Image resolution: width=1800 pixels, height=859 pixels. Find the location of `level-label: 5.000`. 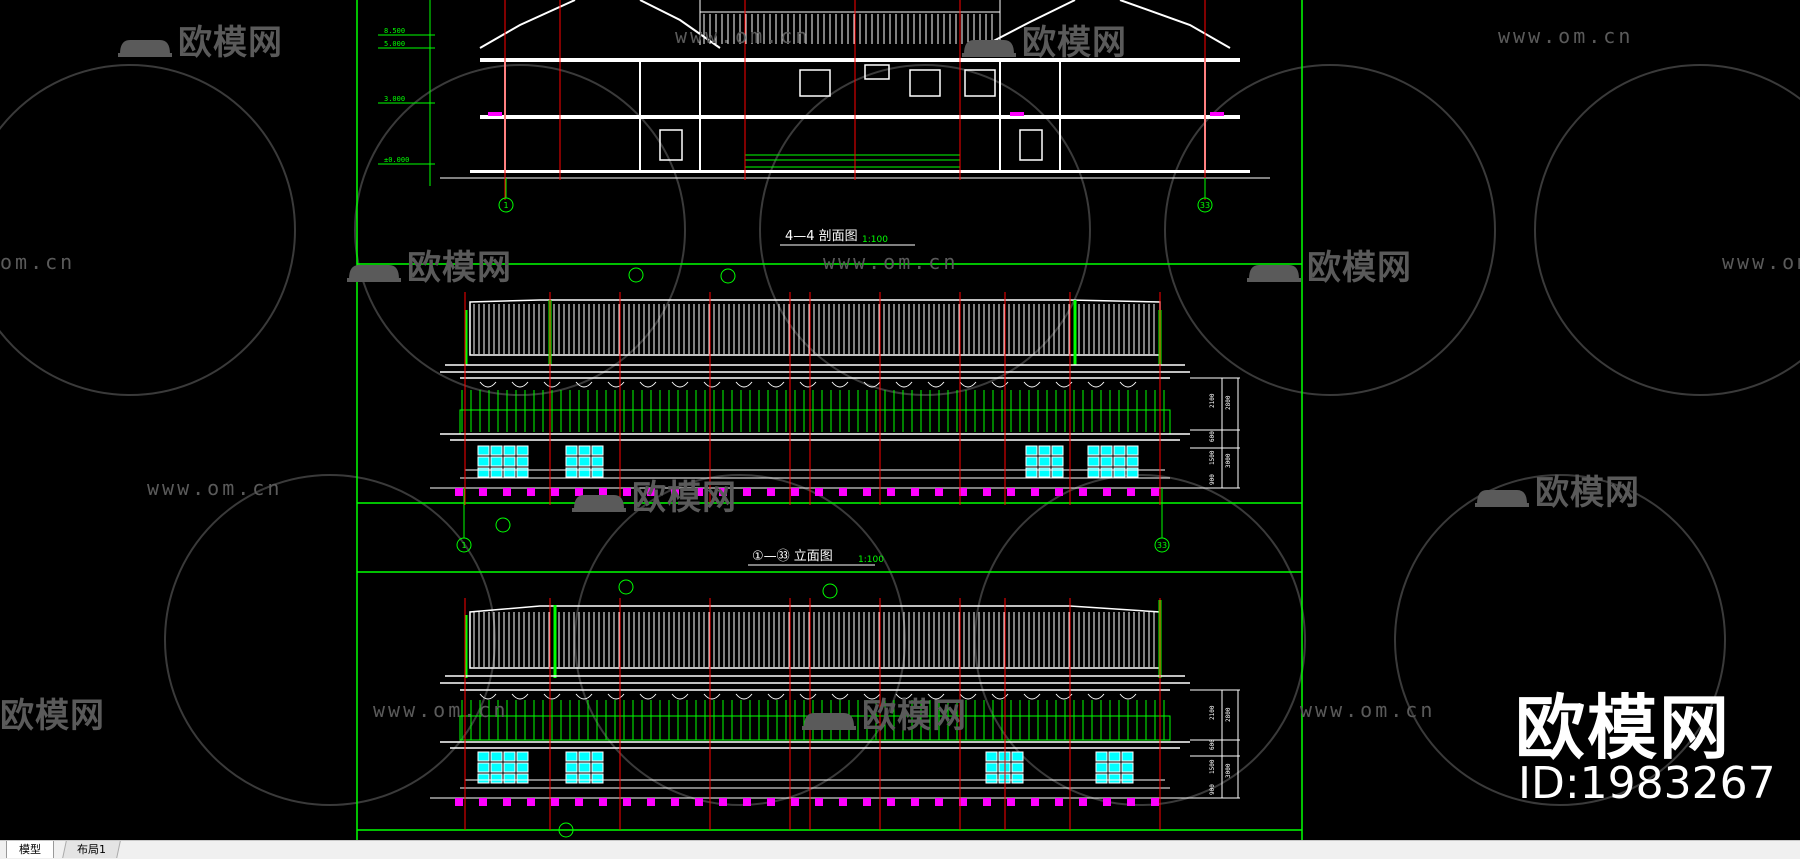

level-label: 5.000 is located at coordinates (394, 44).